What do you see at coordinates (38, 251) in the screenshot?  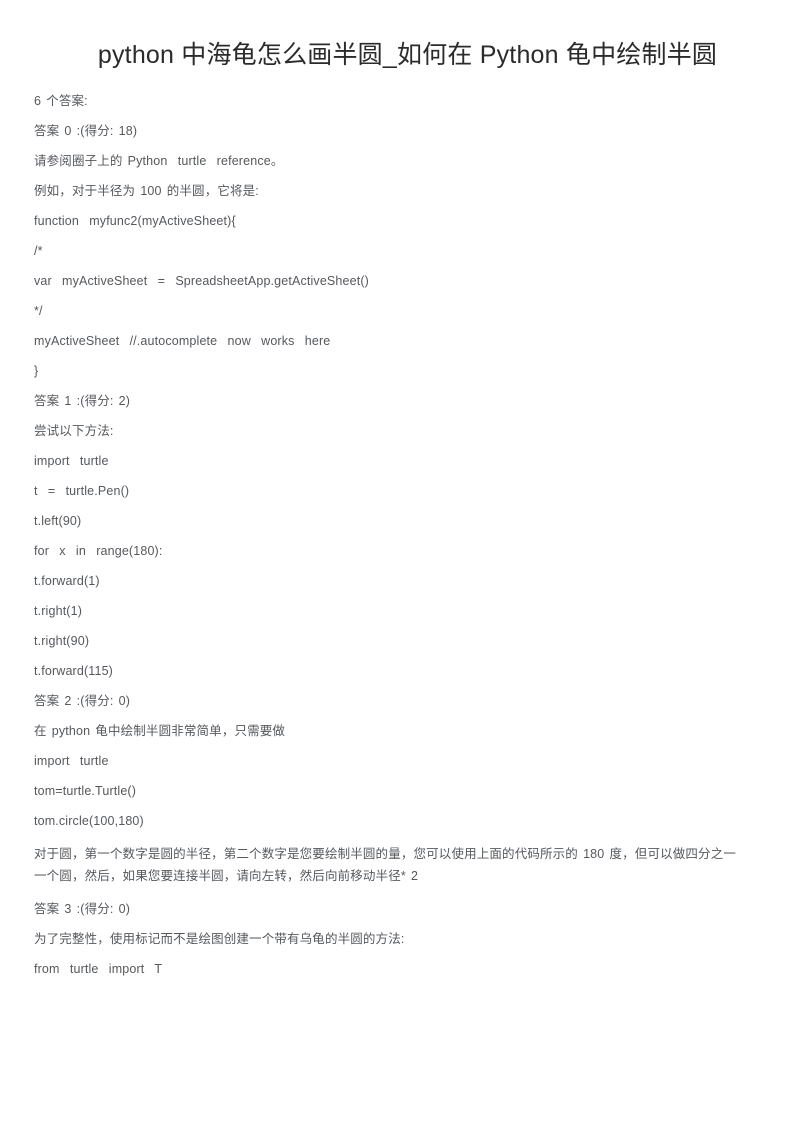 I see `document-line: /*` at bounding box center [38, 251].